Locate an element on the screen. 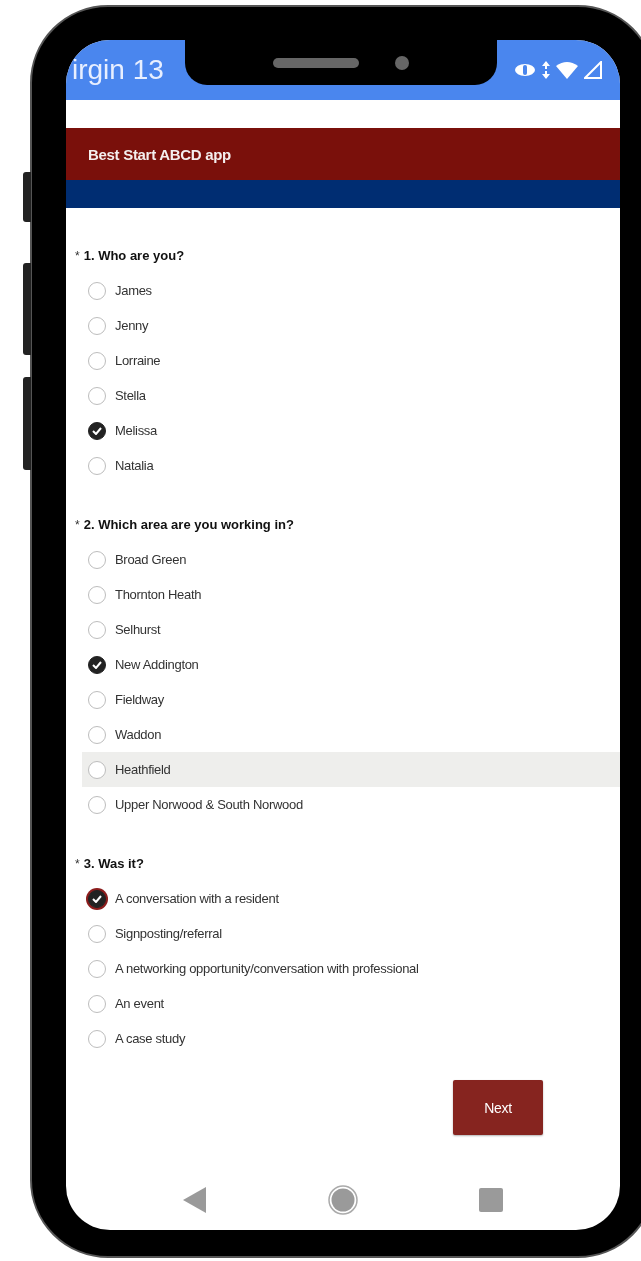  app-title: Best Start ABCD app is located at coordinates (159, 154).